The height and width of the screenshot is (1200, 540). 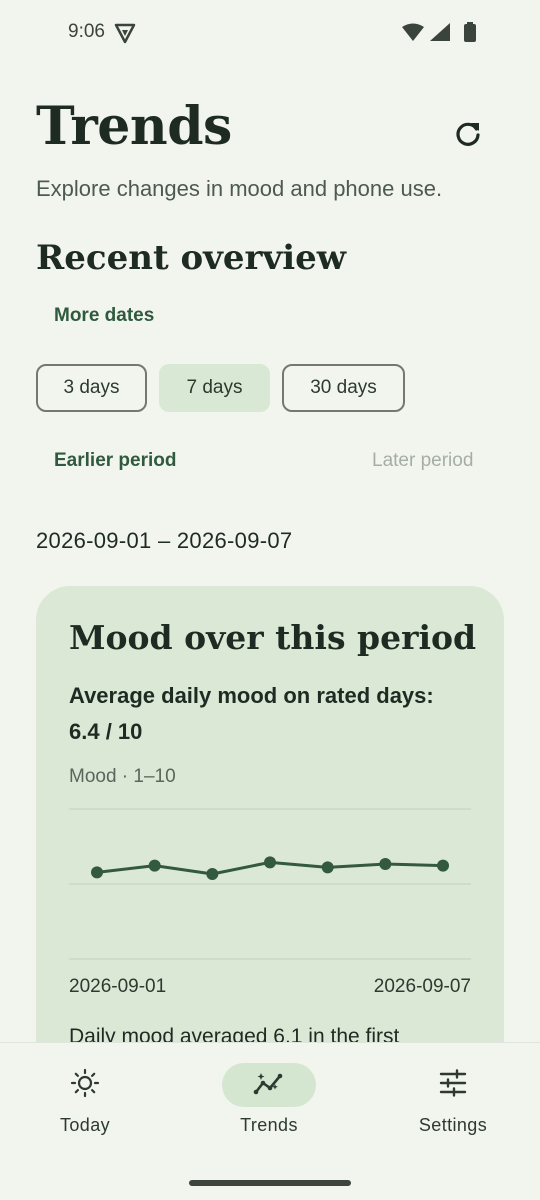 What do you see at coordinates (270, 884) in the screenshot?
I see `mood-chart` at bounding box center [270, 884].